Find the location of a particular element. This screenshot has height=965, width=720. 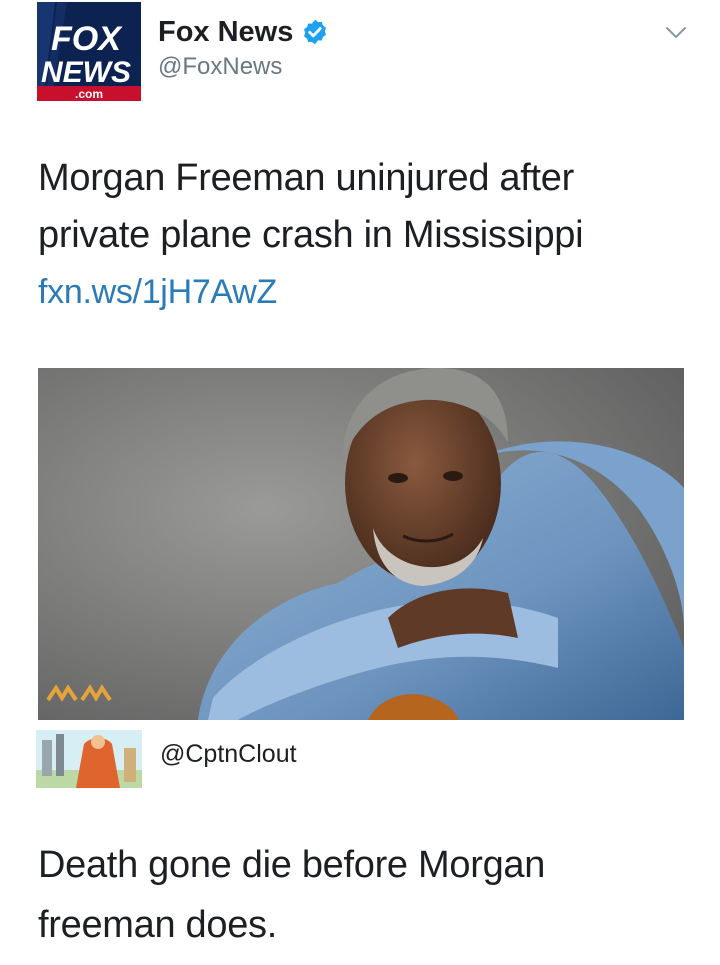

logo-text-com: .com is located at coordinates (89, 94).